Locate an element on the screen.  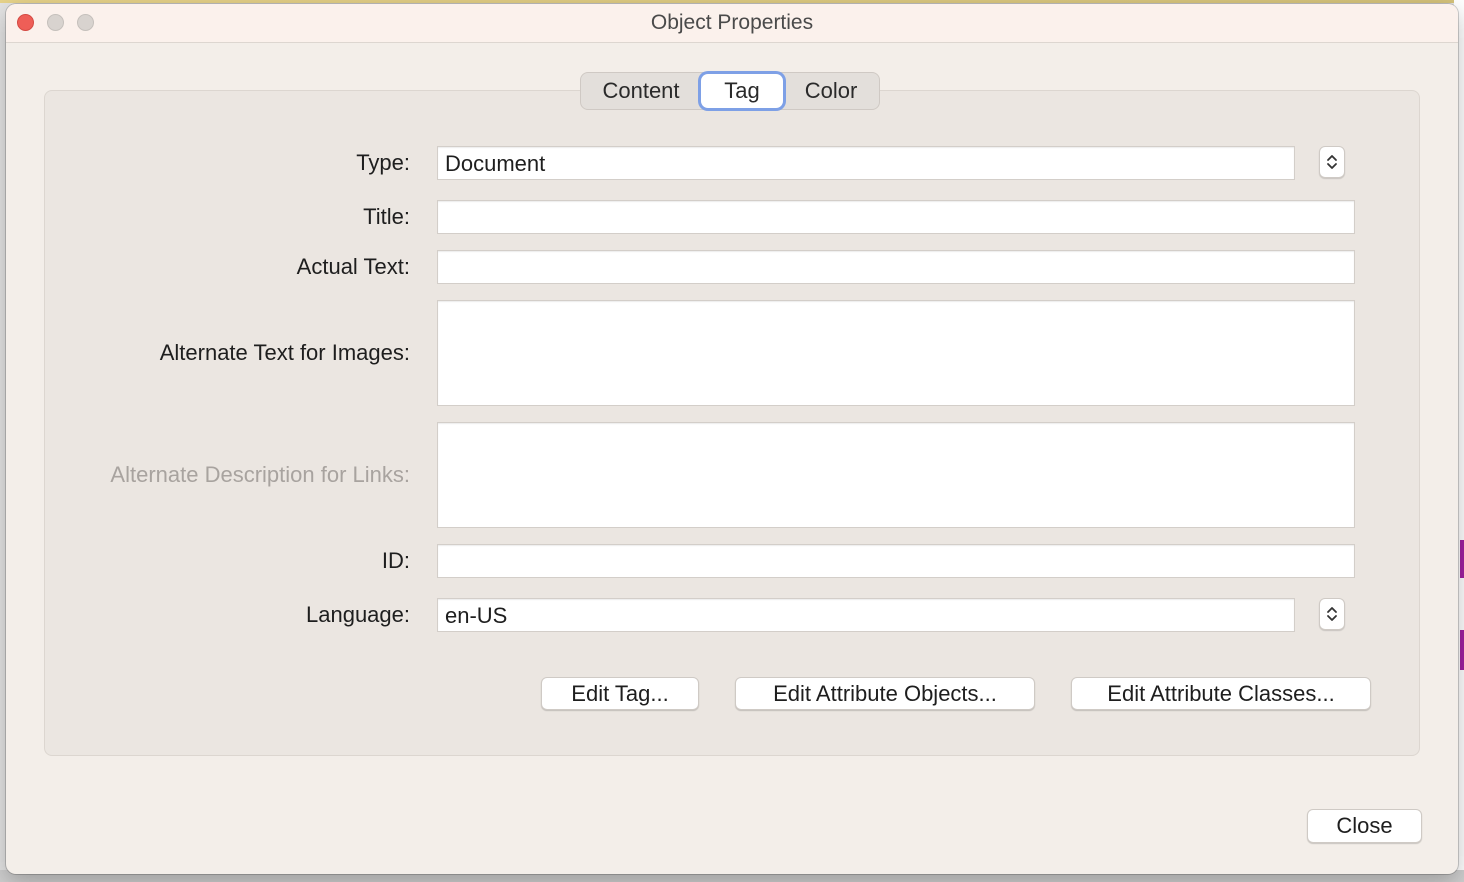
language-stepper is located at coordinates (1332, 614).